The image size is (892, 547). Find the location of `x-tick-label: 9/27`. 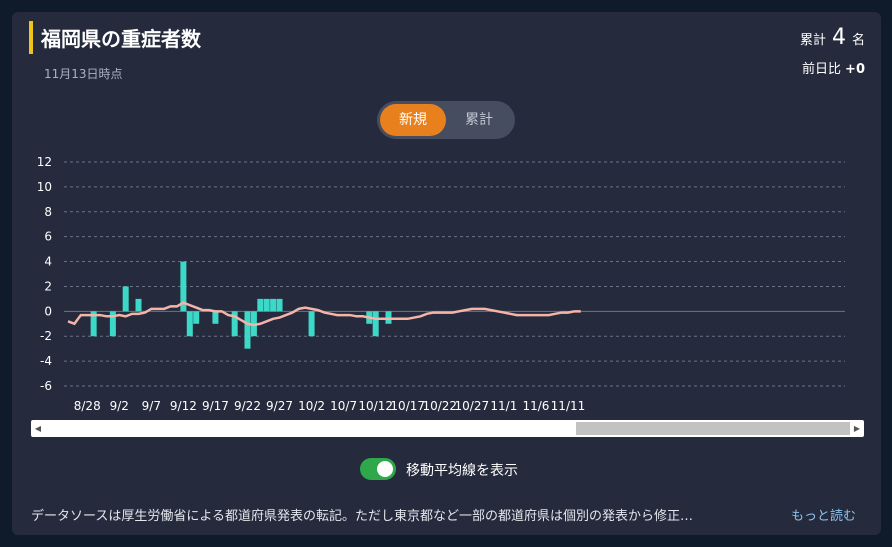

x-tick-label: 9/27 is located at coordinates (279, 405).